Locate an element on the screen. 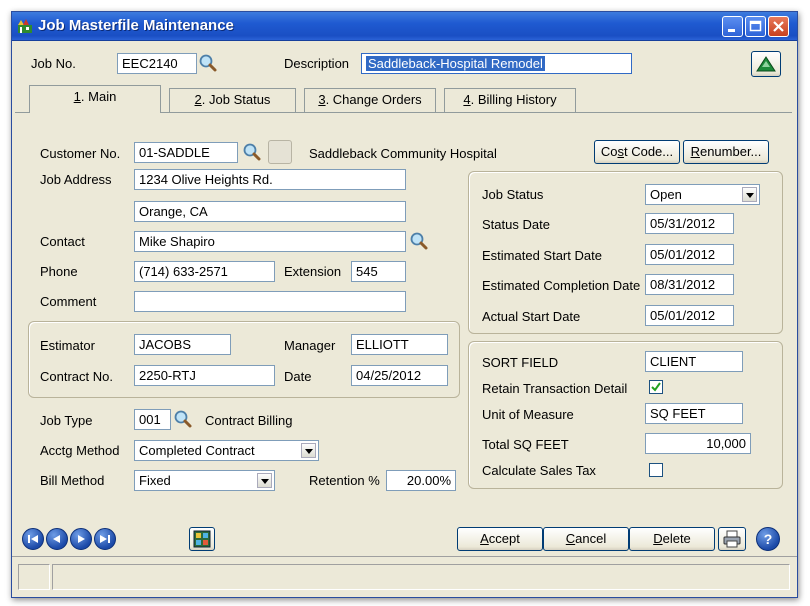  address-line2-field: Orange, CA is located at coordinates (270, 211).